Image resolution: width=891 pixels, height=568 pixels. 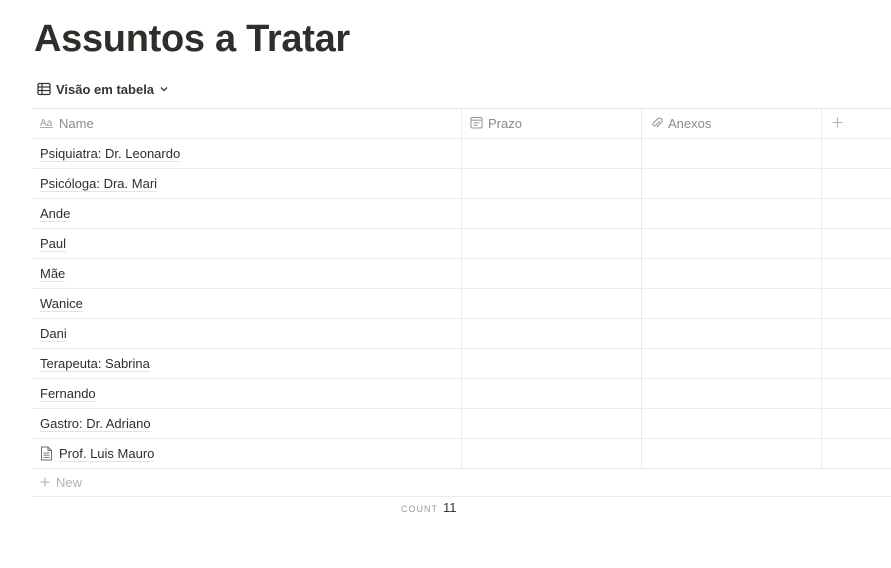 What do you see at coordinates (247, 453) in the screenshot?
I see `cell-name: Prof. Luis Mauro` at bounding box center [247, 453].